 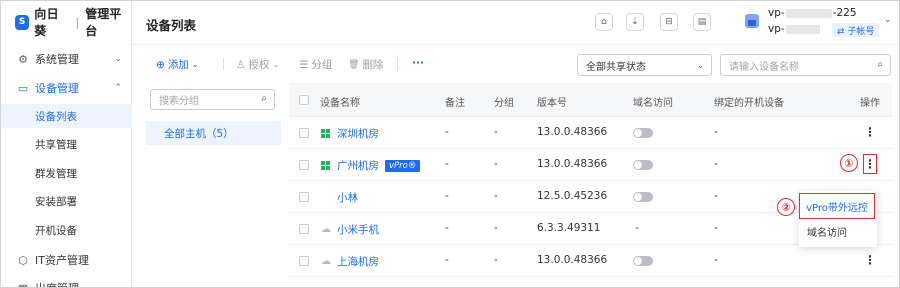 I want to click on sidebar-item-it-assets: ⬡ IT资产管理, so click(x=66, y=260).